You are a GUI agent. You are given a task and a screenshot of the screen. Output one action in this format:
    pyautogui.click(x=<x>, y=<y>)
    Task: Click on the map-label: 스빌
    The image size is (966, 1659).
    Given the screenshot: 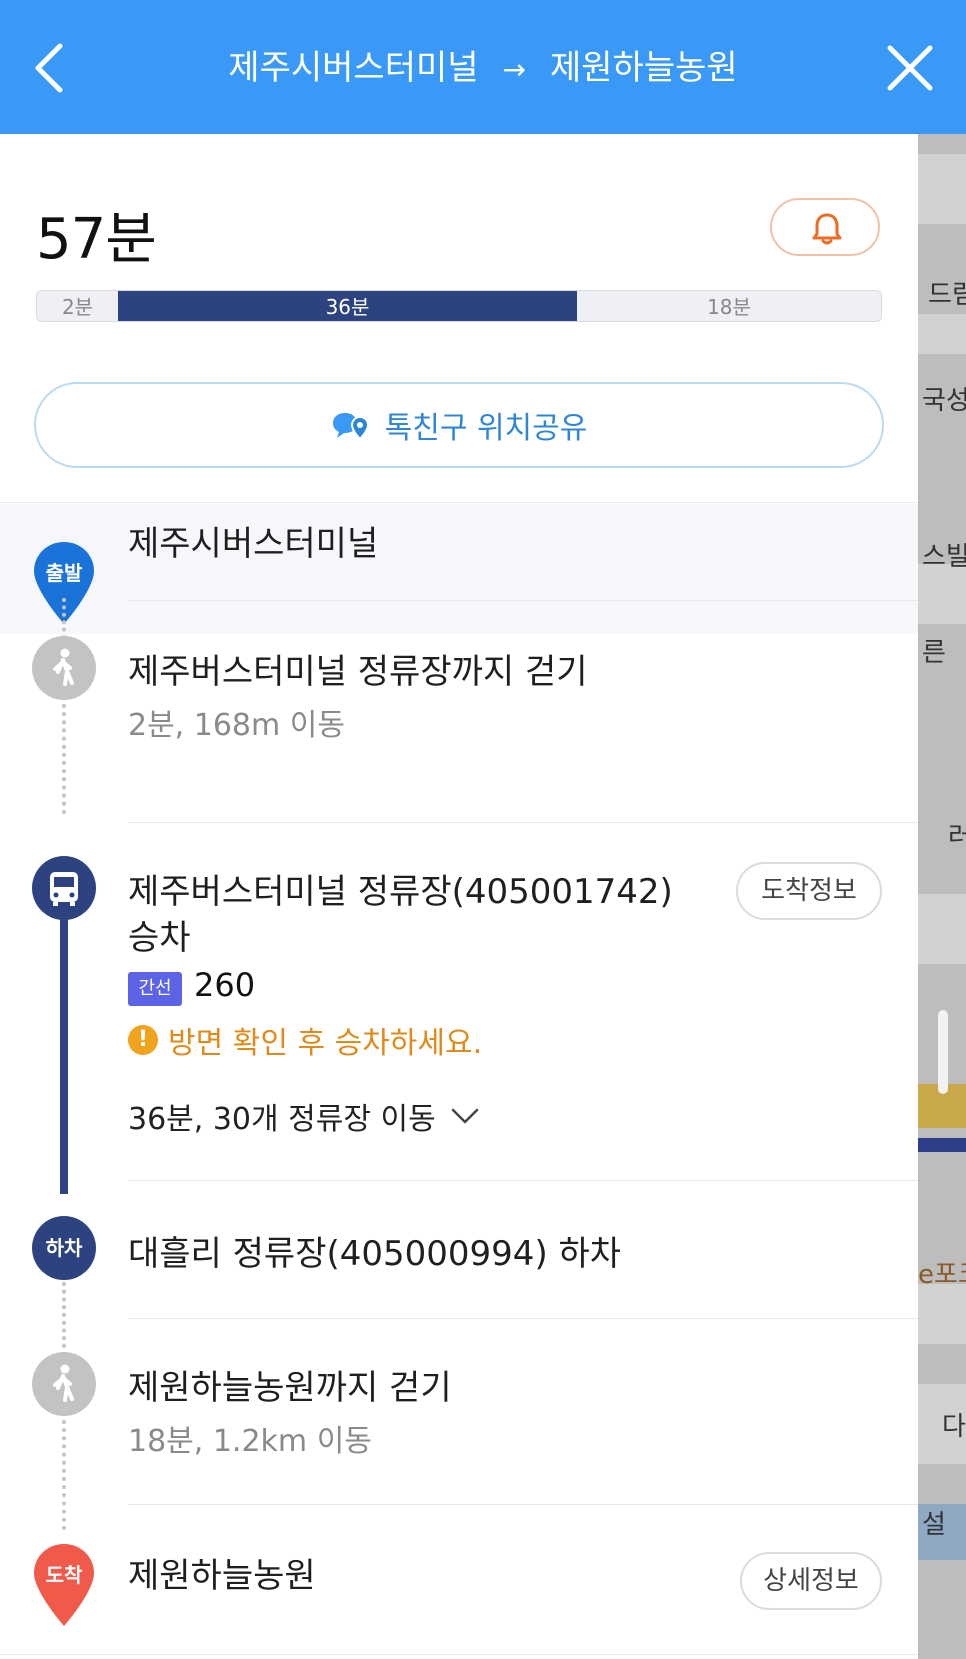 What is the action you would take?
    pyautogui.click(x=944, y=557)
    